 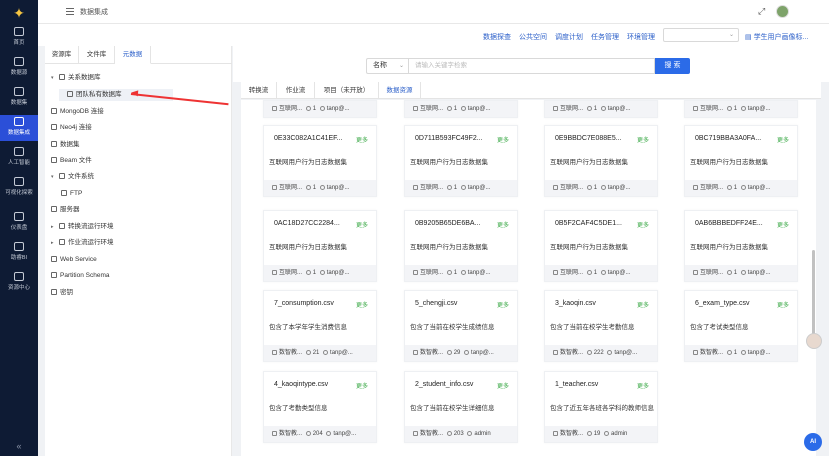 What do you see at coordinates (672, 66) in the screenshot?
I see `search-button: 搜 索` at bounding box center [672, 66].